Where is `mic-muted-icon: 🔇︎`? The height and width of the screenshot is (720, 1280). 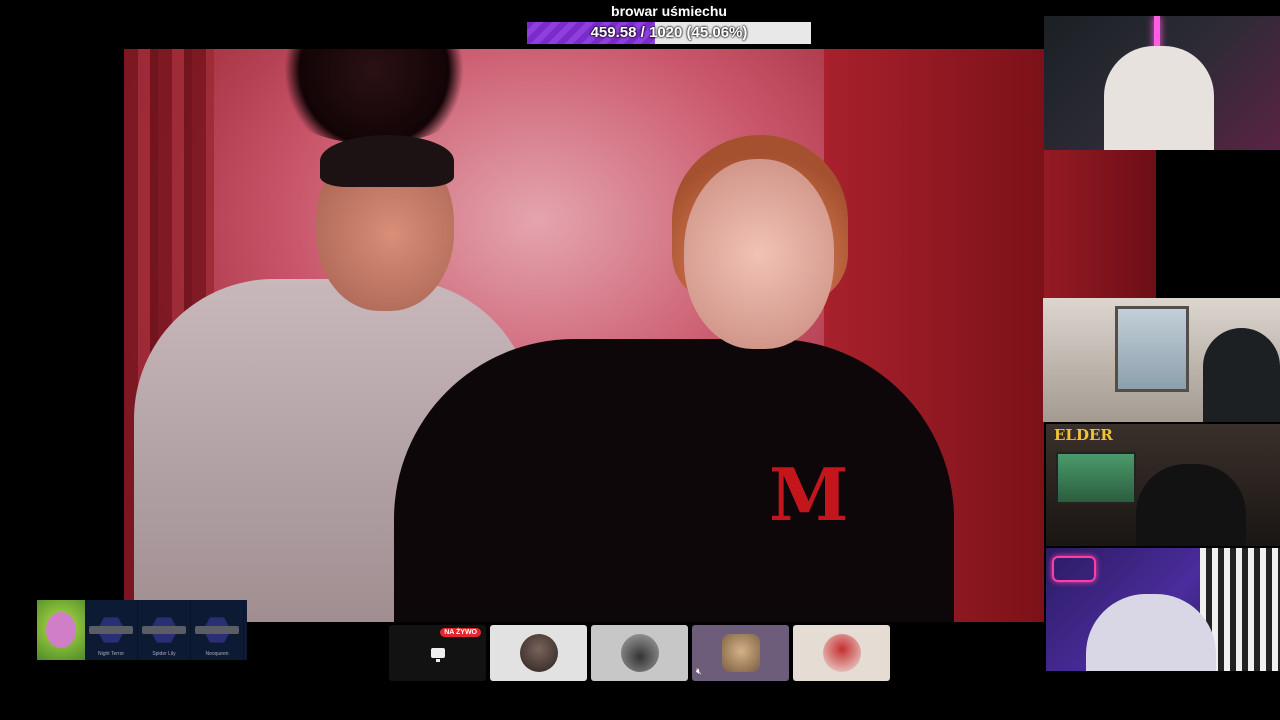
mic-muted-icon: 🔇︎ is located at coordinates (699, 671).